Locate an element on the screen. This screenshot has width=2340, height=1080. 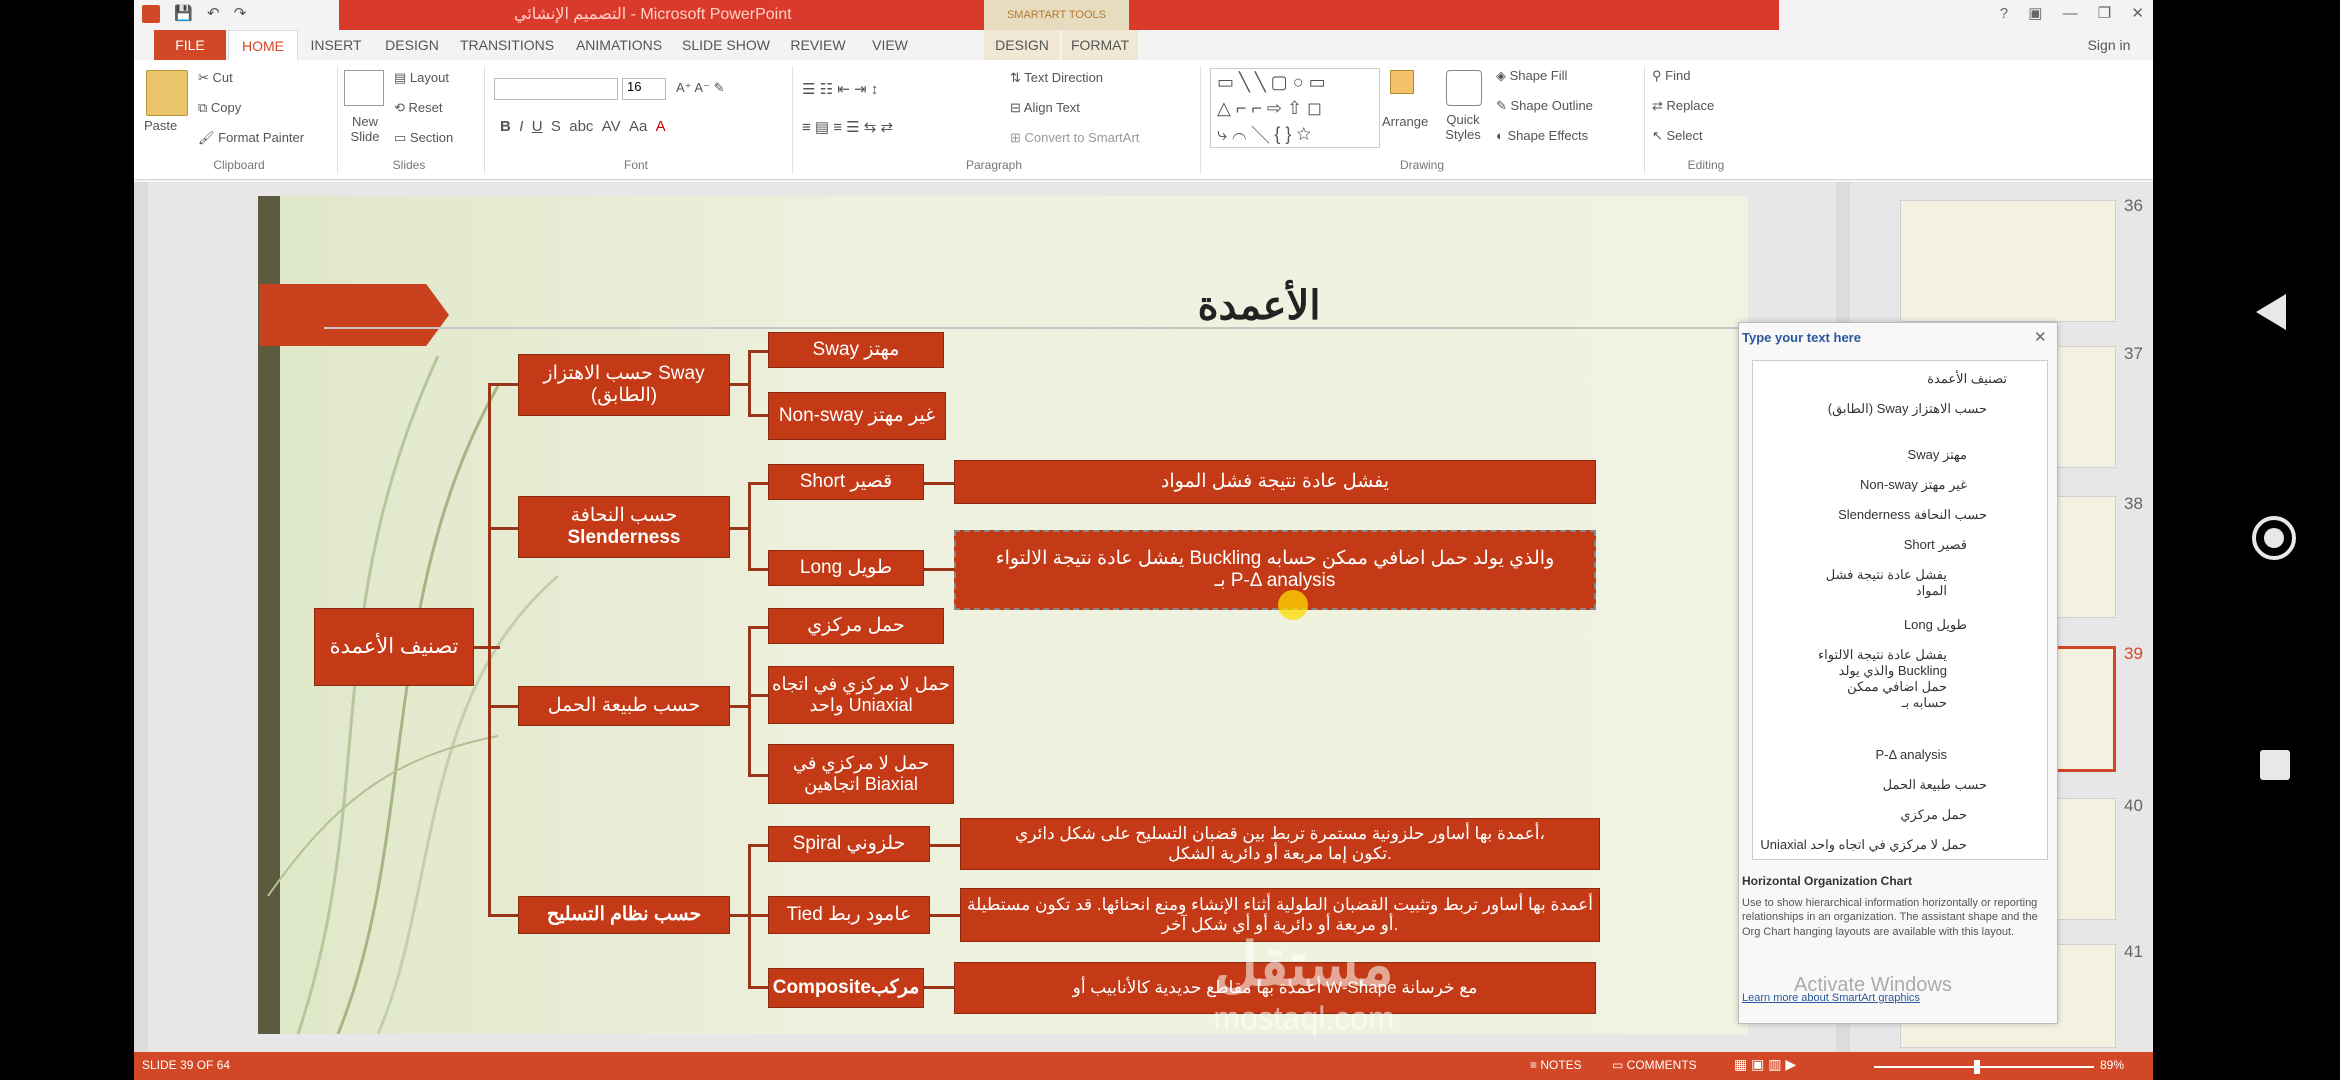
item-long: Long طويل is located at coordinates (846, 568).